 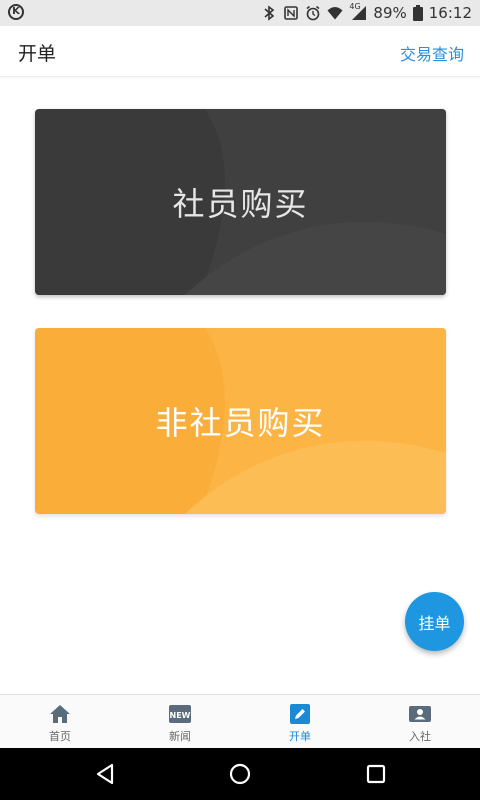 I want to click on tab-news-label: 新闻, so click(x=180, y=736).